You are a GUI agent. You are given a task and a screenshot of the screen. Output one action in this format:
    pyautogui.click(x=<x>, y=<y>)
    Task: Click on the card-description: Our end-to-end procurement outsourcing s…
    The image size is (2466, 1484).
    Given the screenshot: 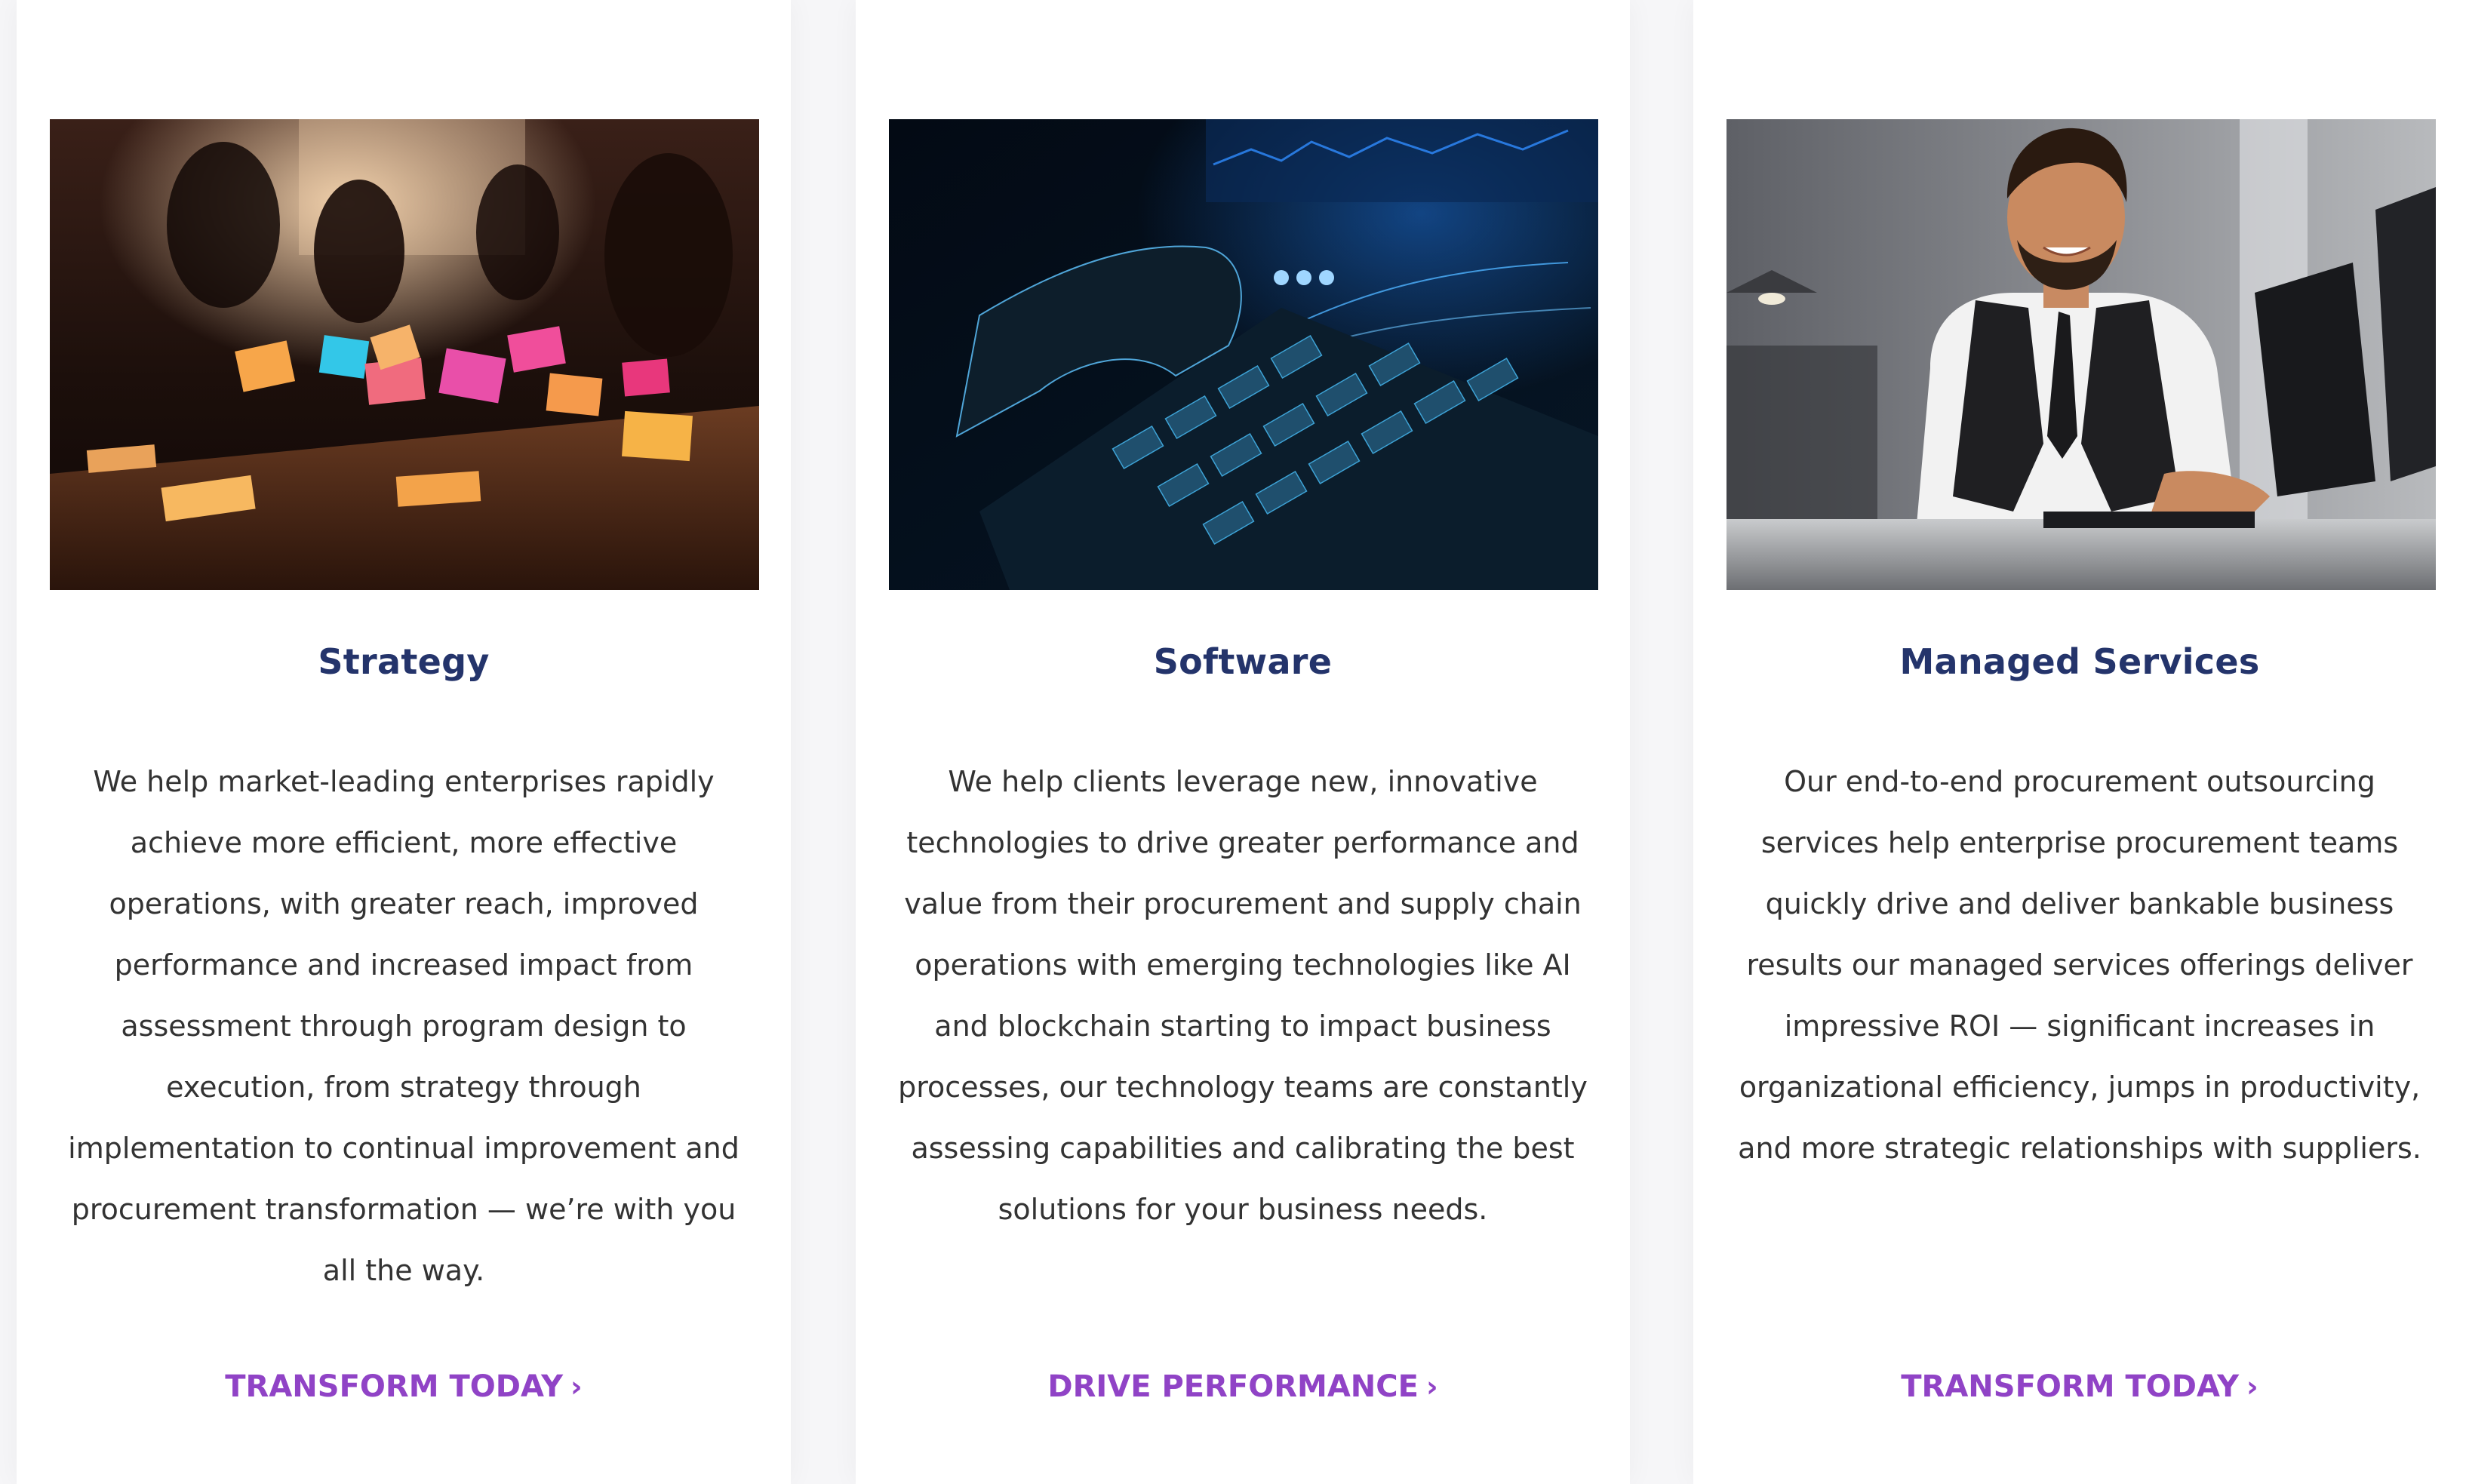 What is the action you would take?
    pyautogui.click(x=2079, y=965)
    